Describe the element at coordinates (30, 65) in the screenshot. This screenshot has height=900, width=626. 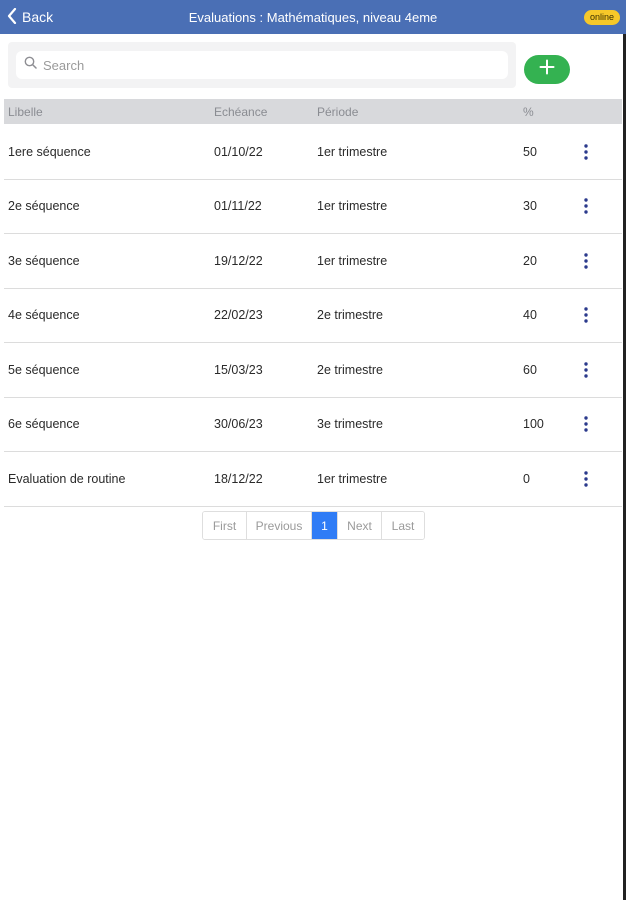
I see `search-icon` at that location.